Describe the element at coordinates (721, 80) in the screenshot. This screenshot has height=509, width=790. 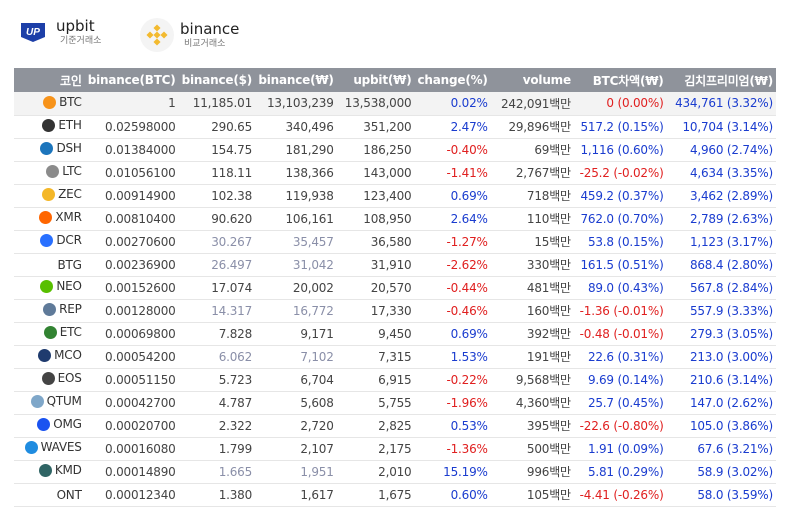
I see `col-header-kimchi-premium: 김치프리미엄(₩)` at that location.